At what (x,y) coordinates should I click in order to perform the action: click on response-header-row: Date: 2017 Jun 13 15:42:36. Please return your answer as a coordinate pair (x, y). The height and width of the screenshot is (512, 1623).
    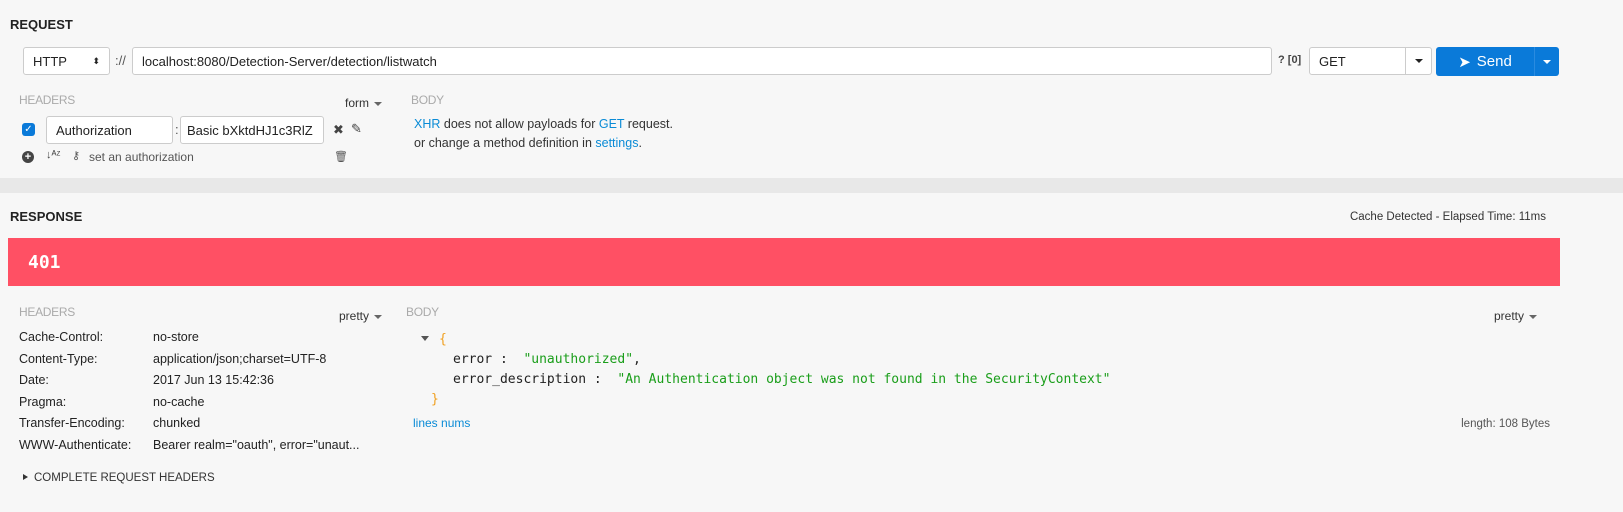
    Looking at the image, I should click on (146, 380).